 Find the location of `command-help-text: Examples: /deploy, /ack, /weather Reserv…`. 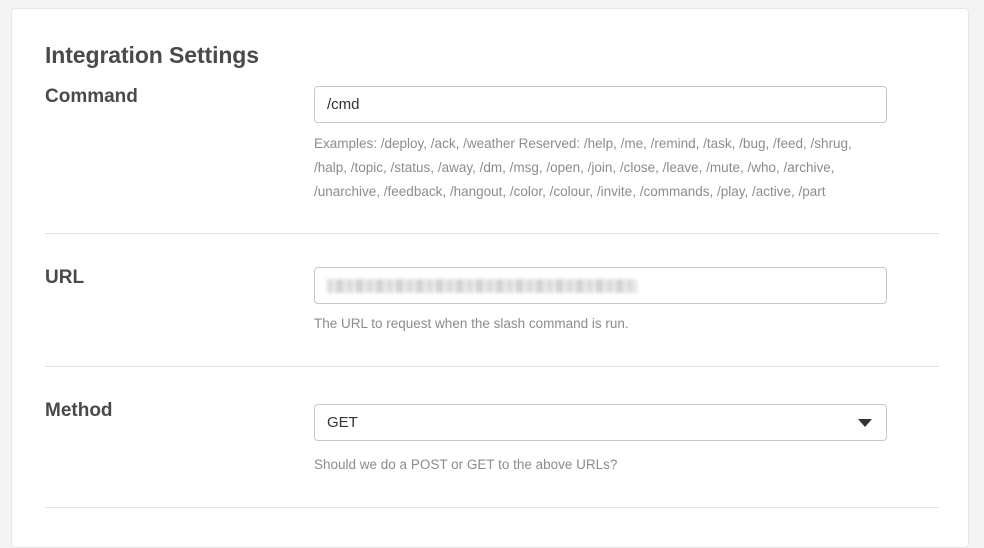

command-help-text: Examples: /deploy, /ack, /weather Reserv… is located at coordinates (583, 167).